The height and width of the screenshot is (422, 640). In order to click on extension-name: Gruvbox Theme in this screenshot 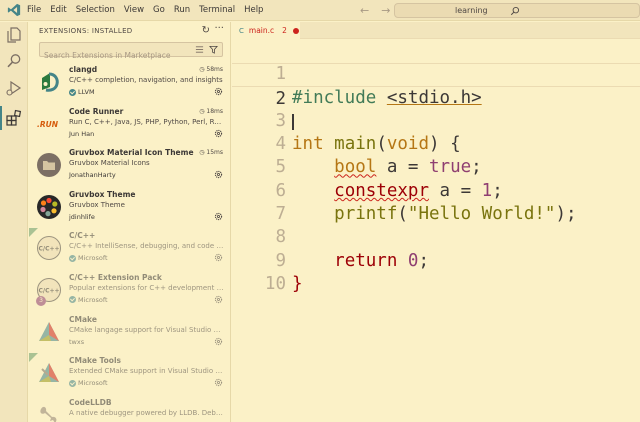, I will do `click(102, 194)`.